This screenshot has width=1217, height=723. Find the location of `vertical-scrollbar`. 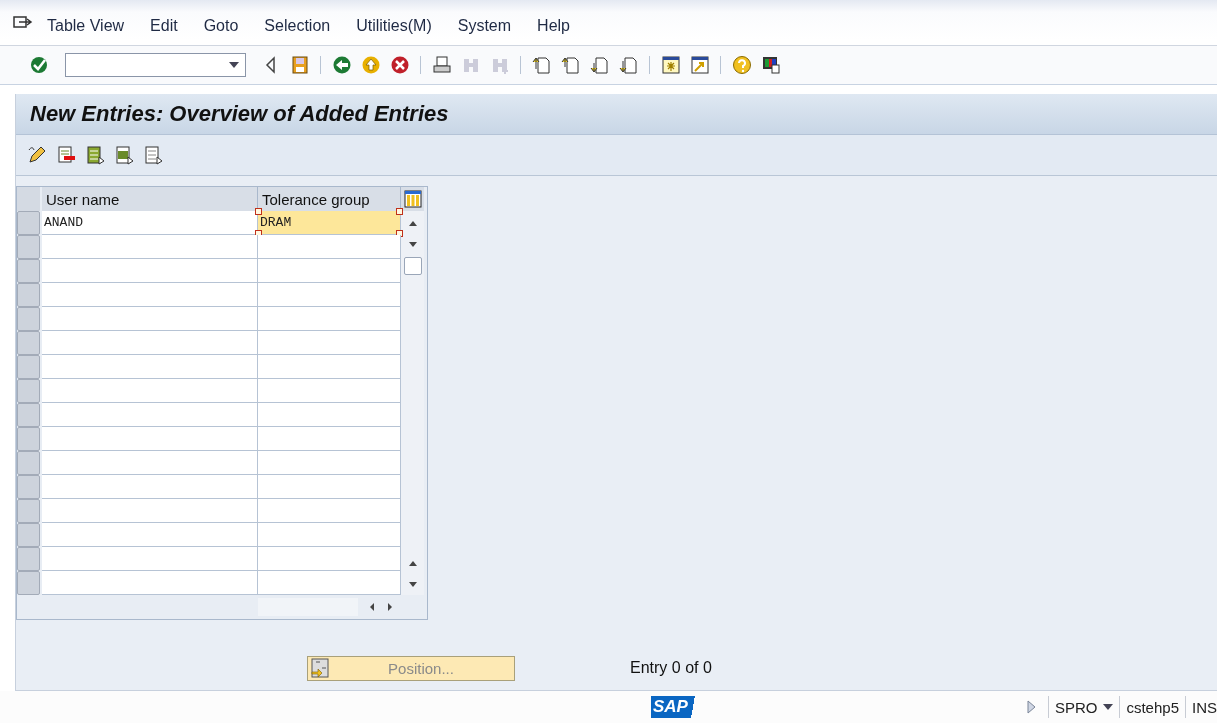

vertical-scrollbar is located at coordinates (412, 403).